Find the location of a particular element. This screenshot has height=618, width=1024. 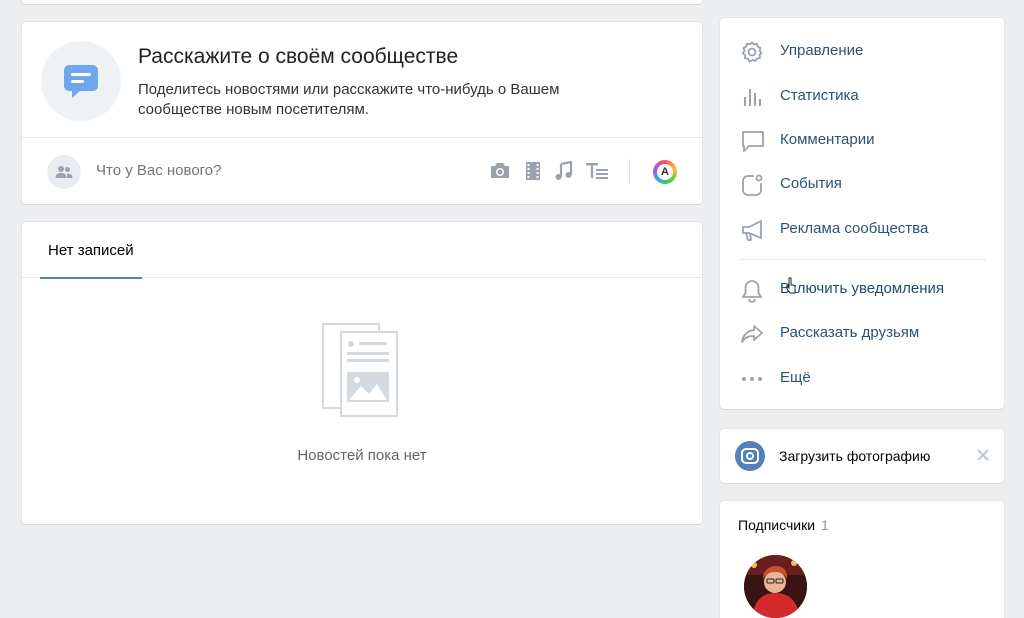

menu-item-notifications: Включить уведомления is located at coordinates (862, 289).